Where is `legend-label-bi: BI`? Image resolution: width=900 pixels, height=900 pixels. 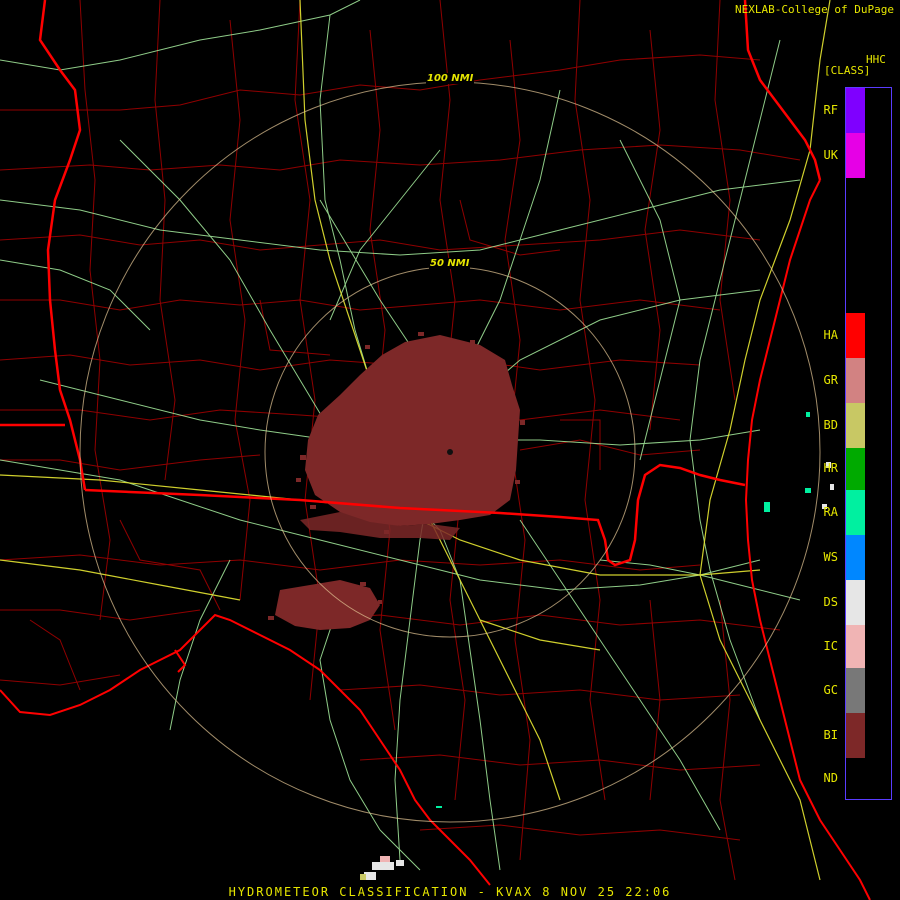 legend-label-bi: BI is located at coordinates (830, 734).